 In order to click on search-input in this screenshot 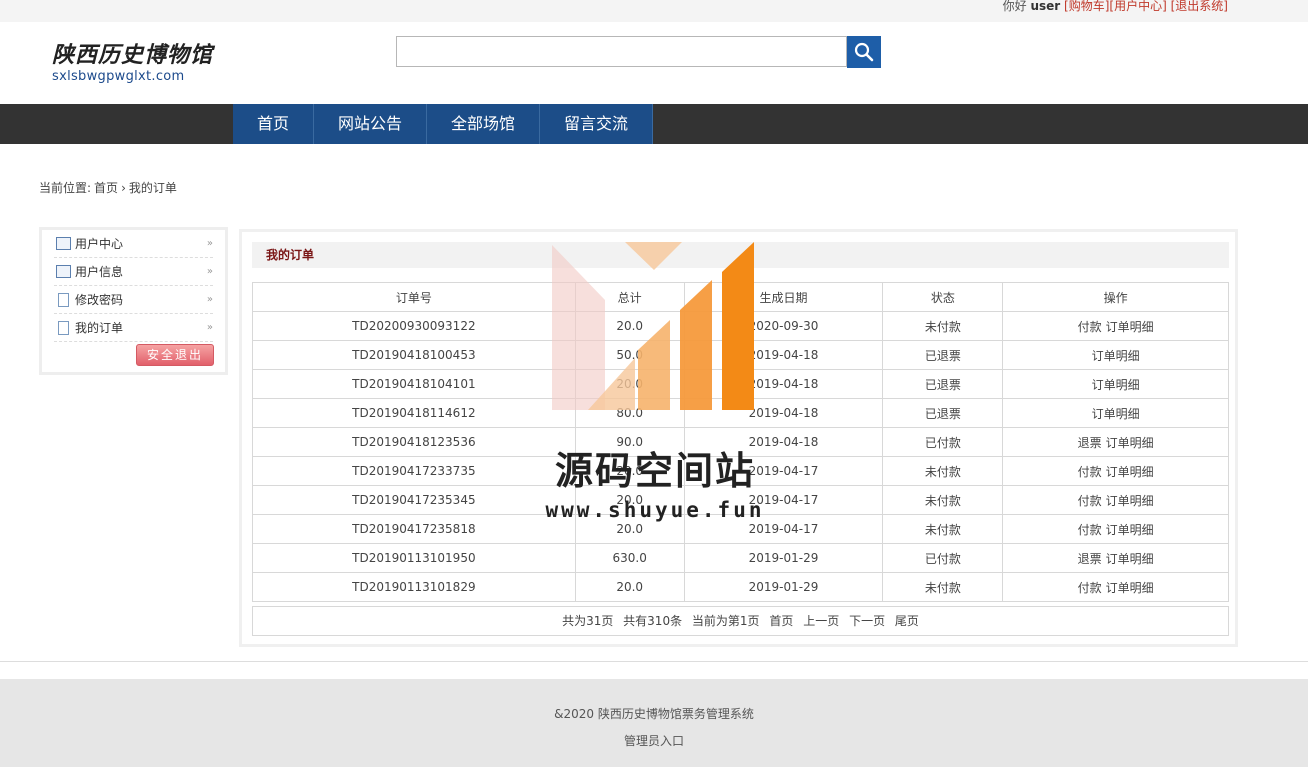, I will do `click(621, 51)`.